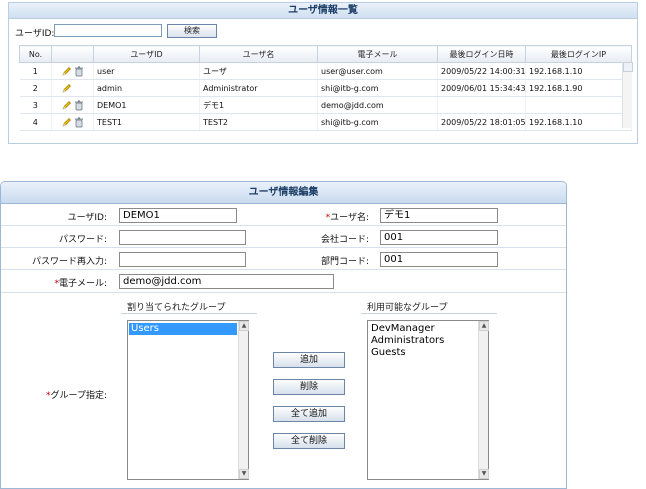  Describe the element at coordinates (423, 353) in the screenshot. I see `group-option: Guests` at that location.